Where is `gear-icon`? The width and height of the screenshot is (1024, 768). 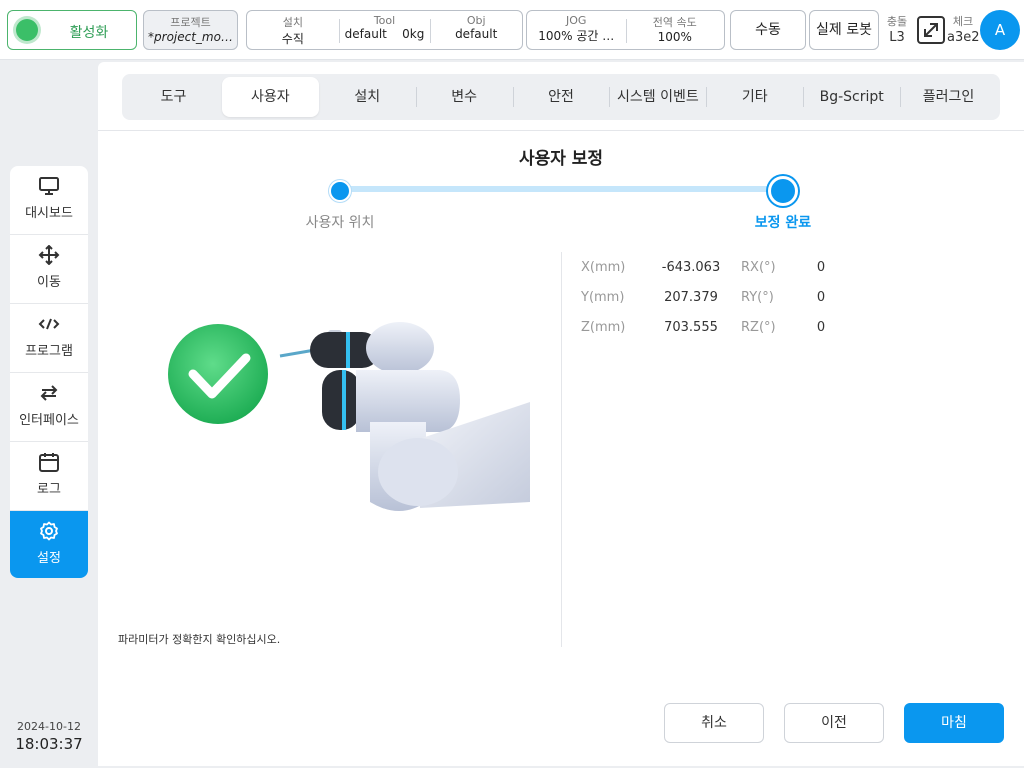 gear-icon is located at coordinates (49, 531).